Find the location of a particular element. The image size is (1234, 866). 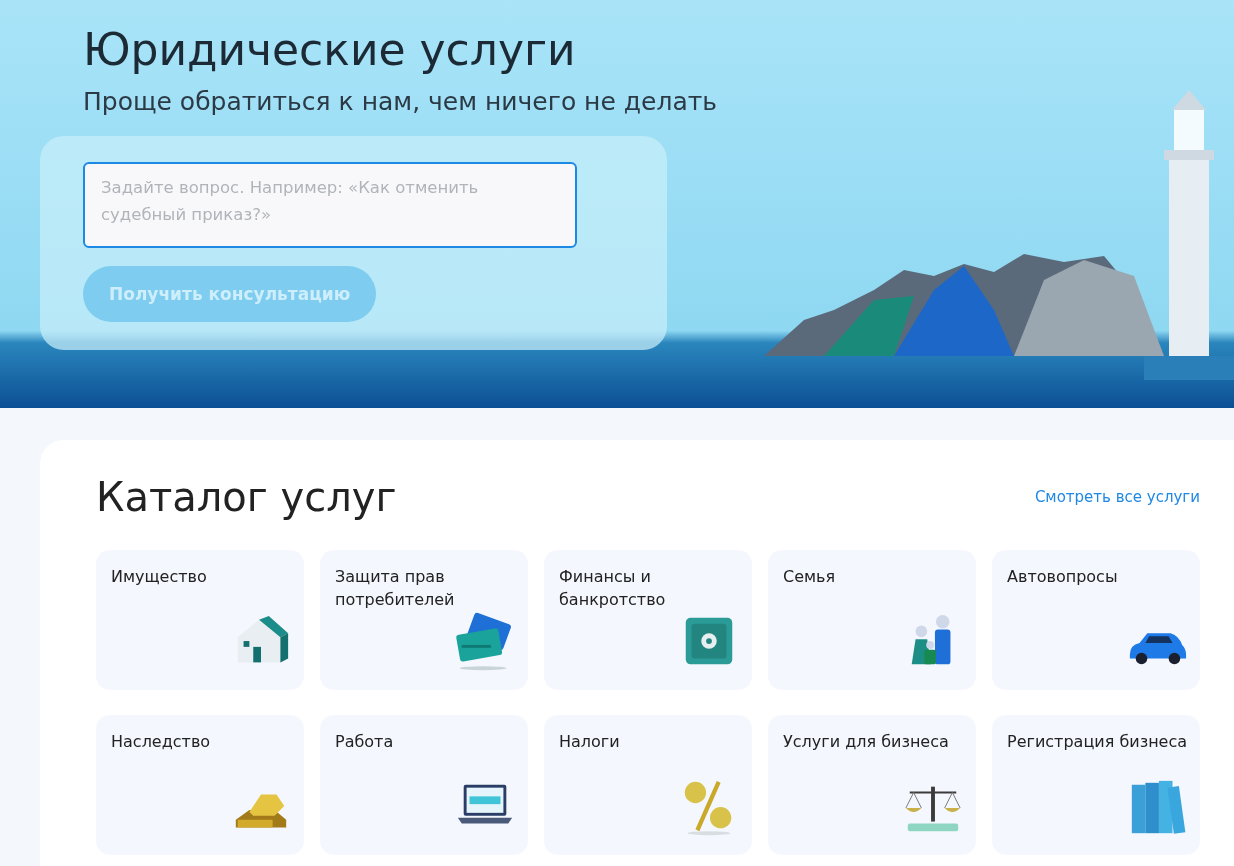

service-card: Имущество is located at coordinates (200, 620).